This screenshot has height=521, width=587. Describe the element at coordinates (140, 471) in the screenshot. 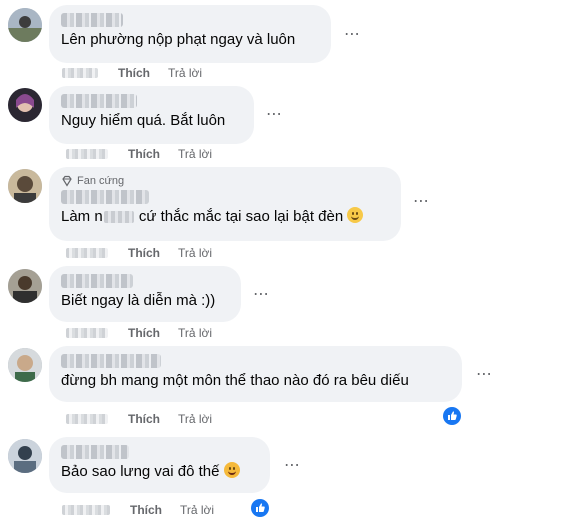

I see `comment-text-content: Bảo sao lưng vai đô thế` at that location.